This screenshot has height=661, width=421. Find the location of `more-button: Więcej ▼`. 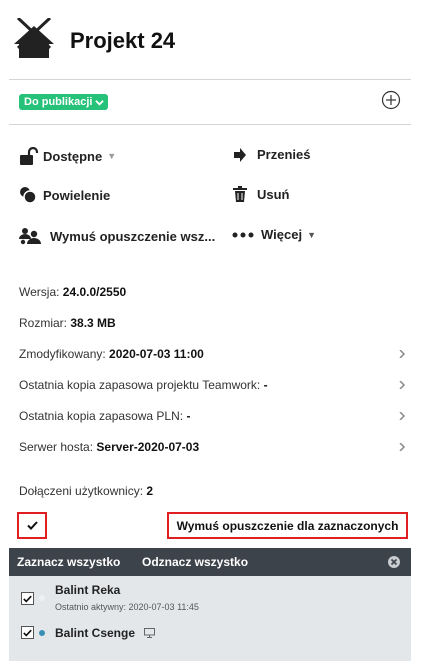

more-button: Więcej ▼ is located at coordinates (274, 234).